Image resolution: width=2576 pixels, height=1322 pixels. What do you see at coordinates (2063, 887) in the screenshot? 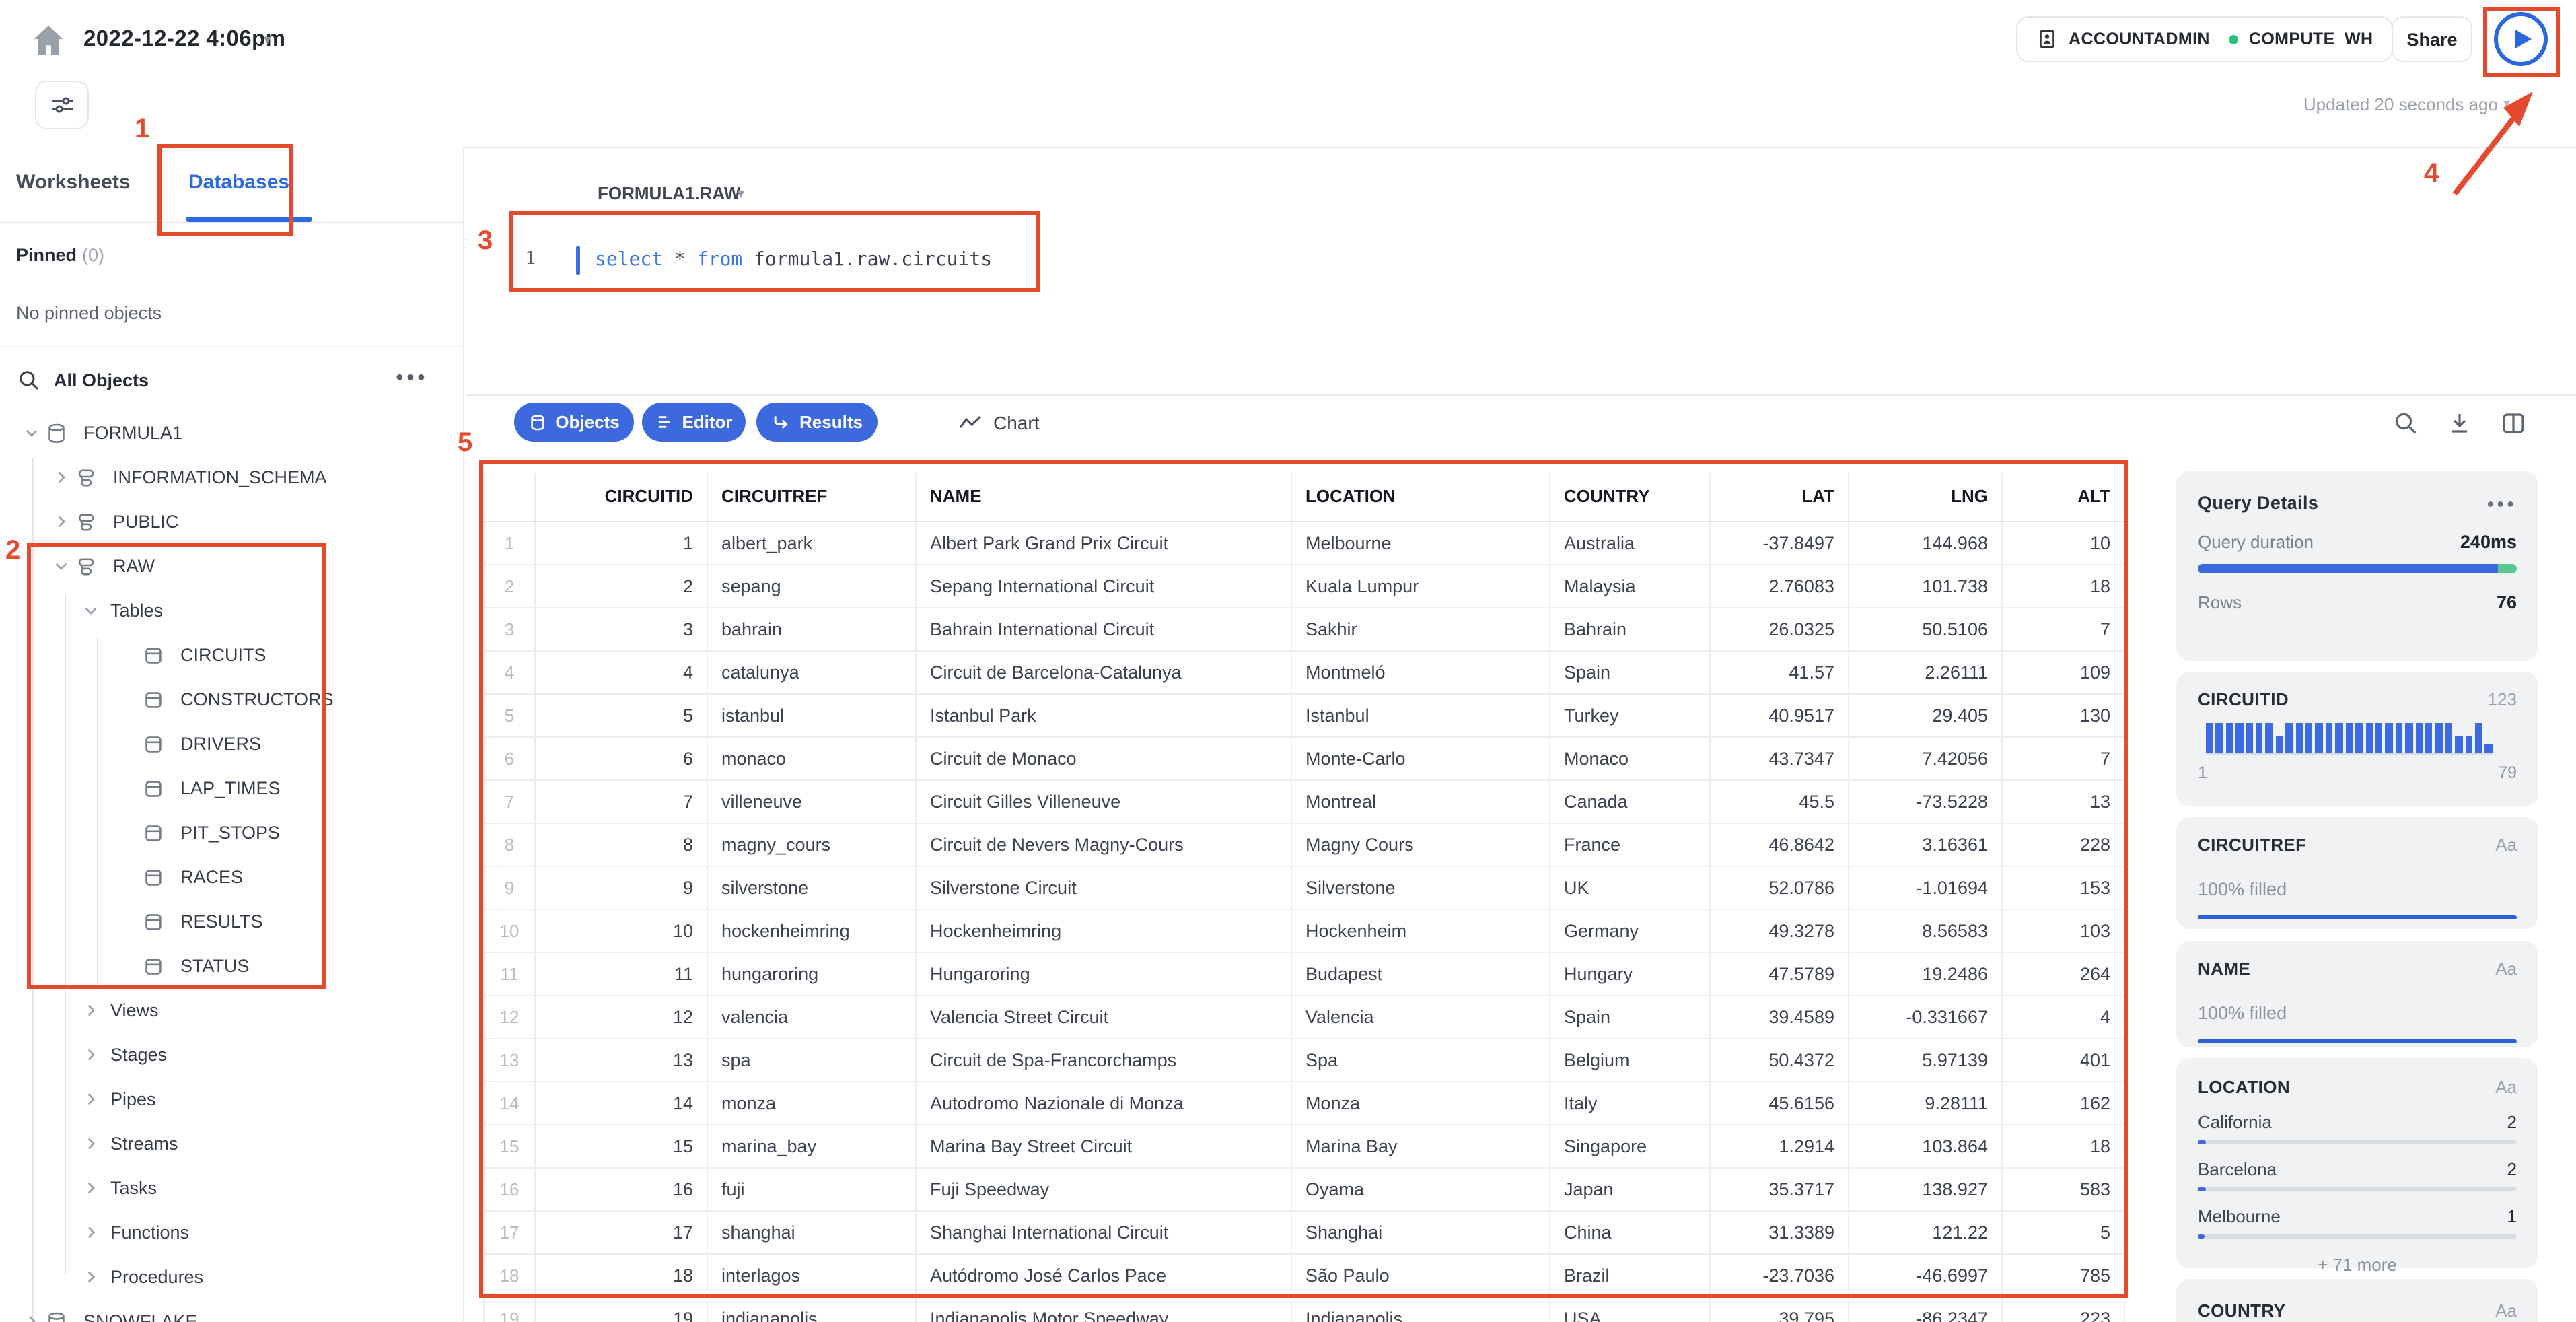
I see `table-cell: 153` at bounding box center [2063, 887].